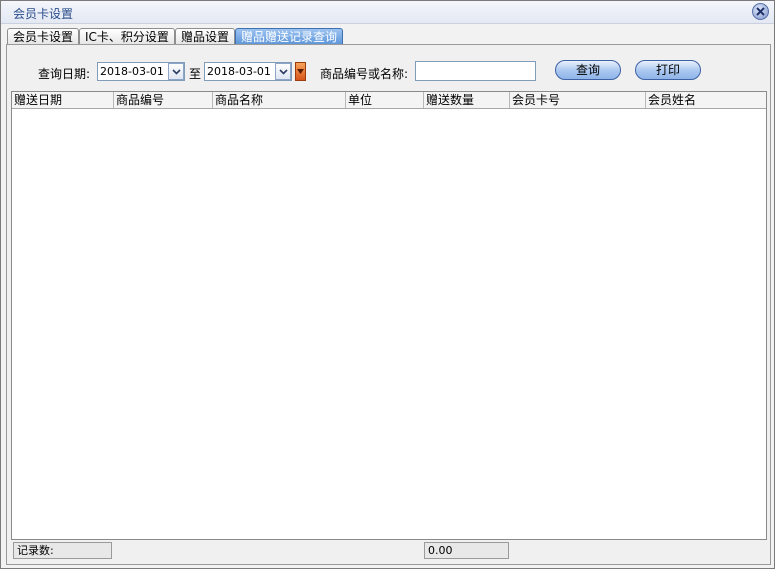 The height and width of the screenshot is (569, 775). I want to click on total-quantity-value: 0.00, so click(440, 550).